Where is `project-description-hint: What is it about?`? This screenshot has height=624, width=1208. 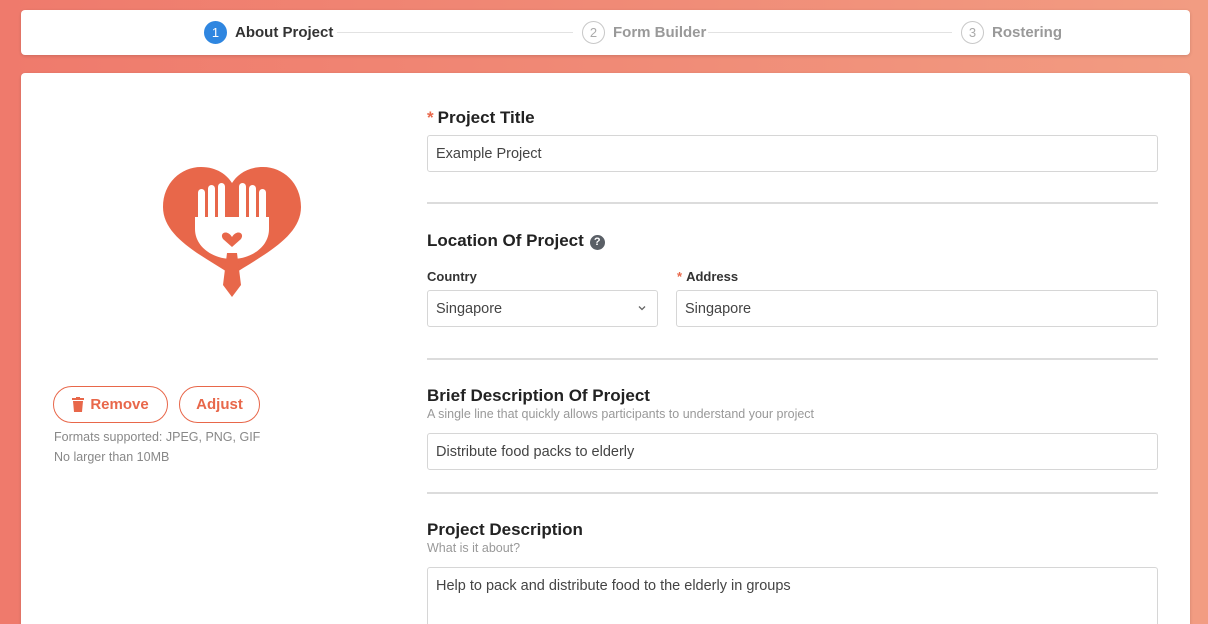 project-description-hint: What is it about? is located at coordinates (474, 548).